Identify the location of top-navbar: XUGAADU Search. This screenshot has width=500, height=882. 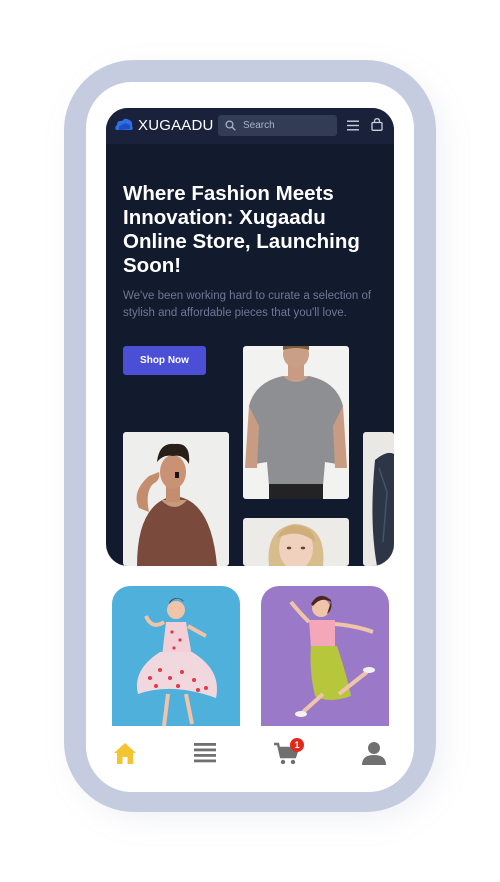
(250, 126).